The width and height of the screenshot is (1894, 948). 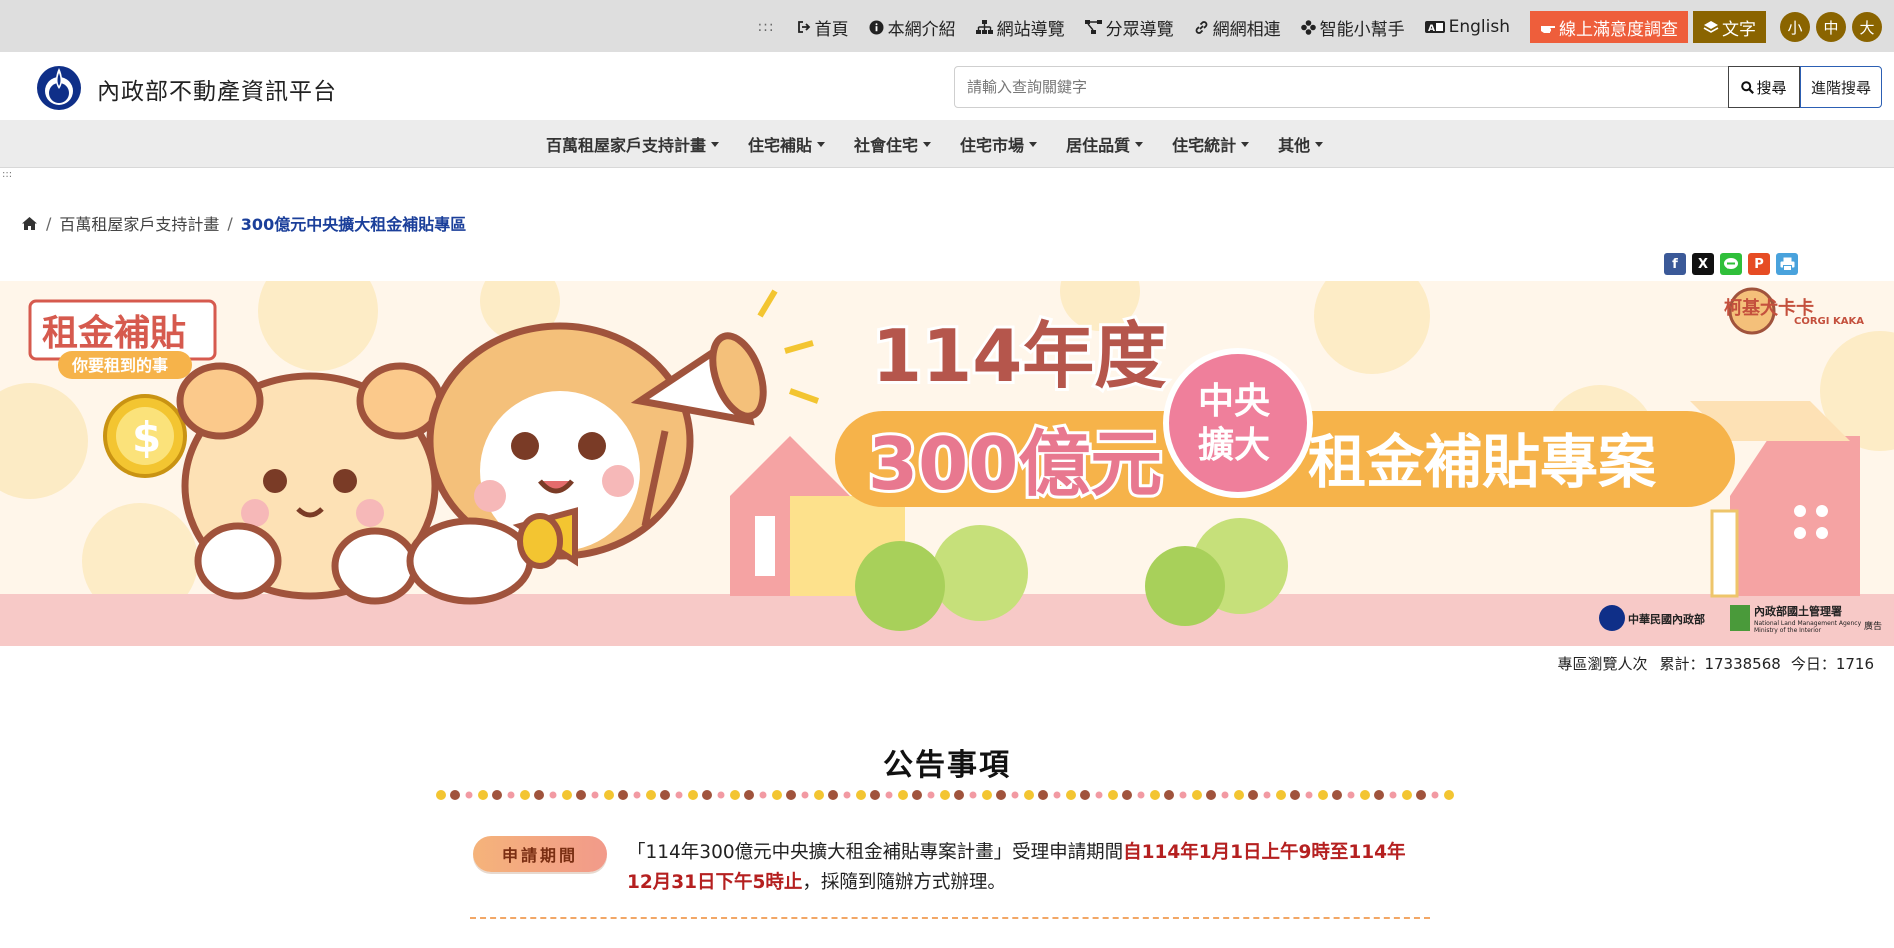 What do you see at coordinates (950, 918) in the screenshot?
I see `dashed-divider` at bounding box center [950, 918].